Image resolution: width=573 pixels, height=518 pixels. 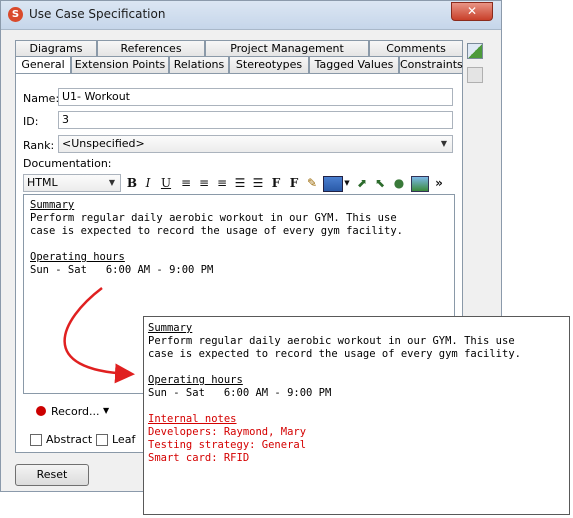 What do you see at coordinates (312, 183) in the screenshot?
I see `highlight-icon: ✎` at bounding box center [312, 183].